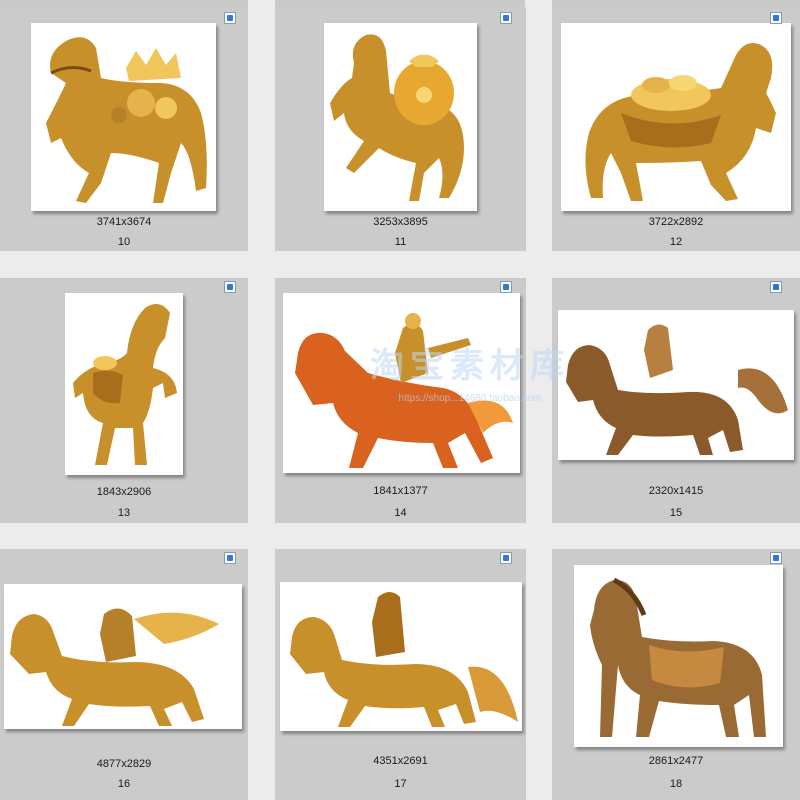 The width and height of the screenshot is (800, 800). I want to click on golden-horse-with-crown-image, so click(126, 120).